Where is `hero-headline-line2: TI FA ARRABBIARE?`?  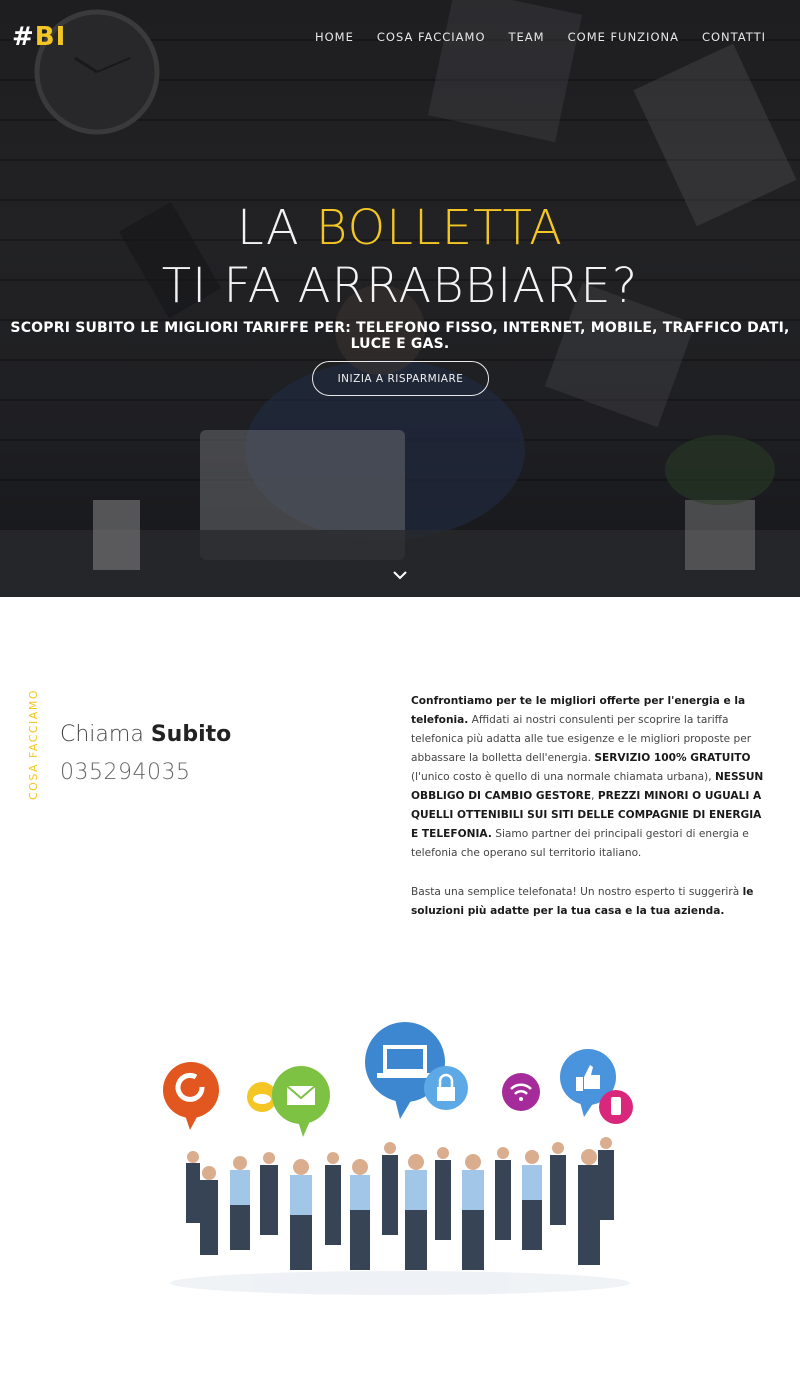 hero-headline-line2: TI FA ARRABBIARE? is located at coordinates (400, 286).